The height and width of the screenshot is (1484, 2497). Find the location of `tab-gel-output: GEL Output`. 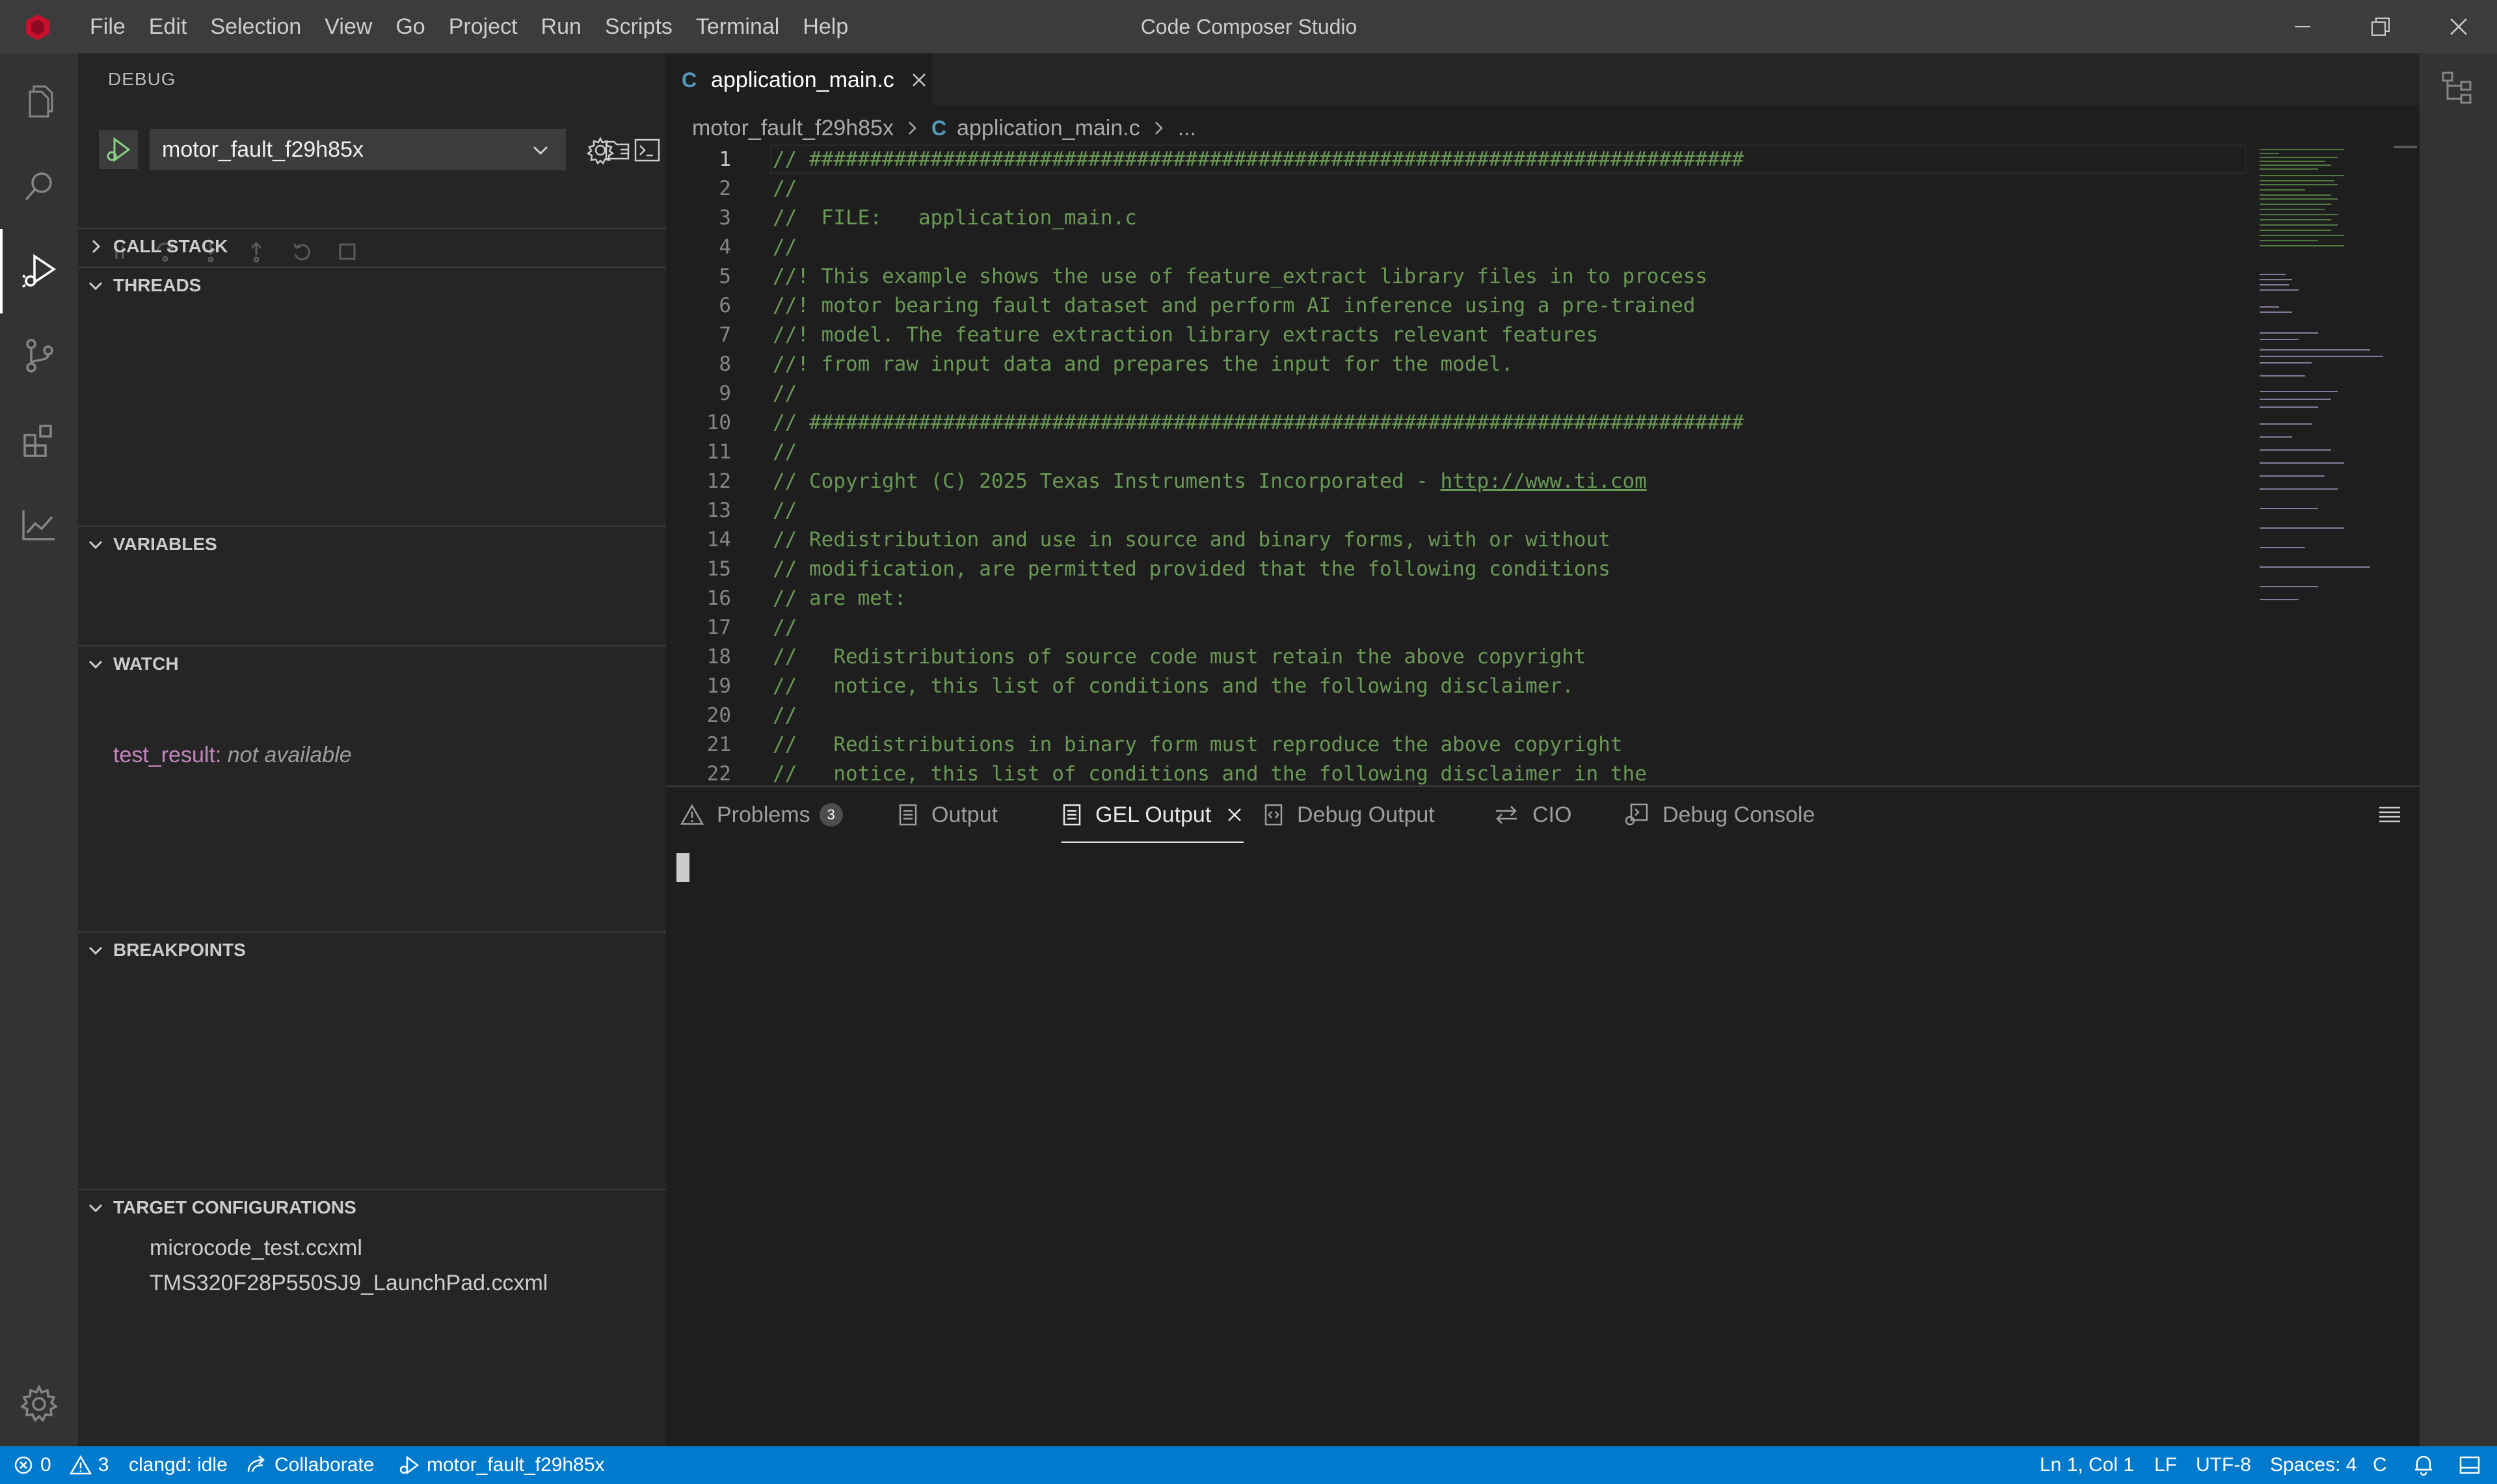

tab-gel-output: GEL Output is located at coordinates (1153, 815).